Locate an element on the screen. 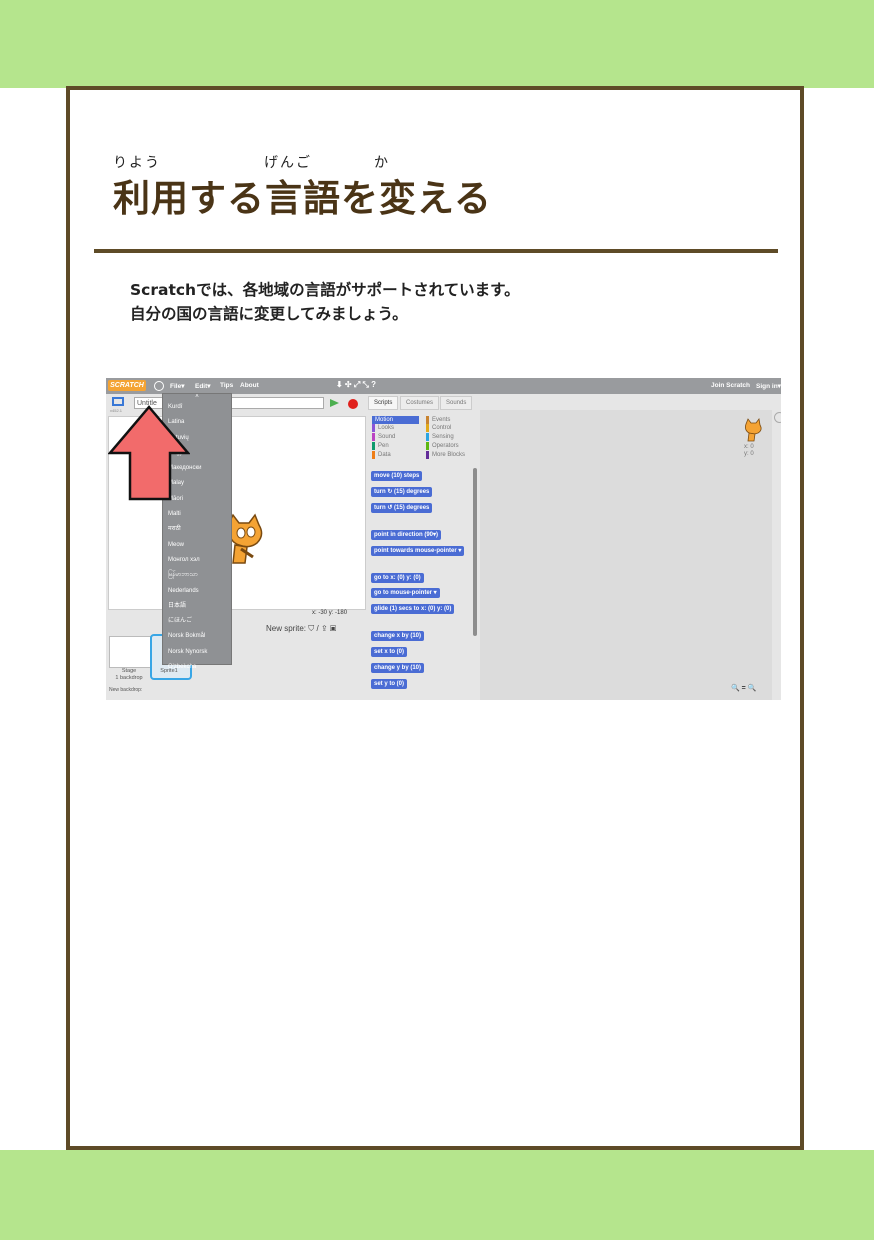  file-menu: File▾ is located at coordinates (177, 386).